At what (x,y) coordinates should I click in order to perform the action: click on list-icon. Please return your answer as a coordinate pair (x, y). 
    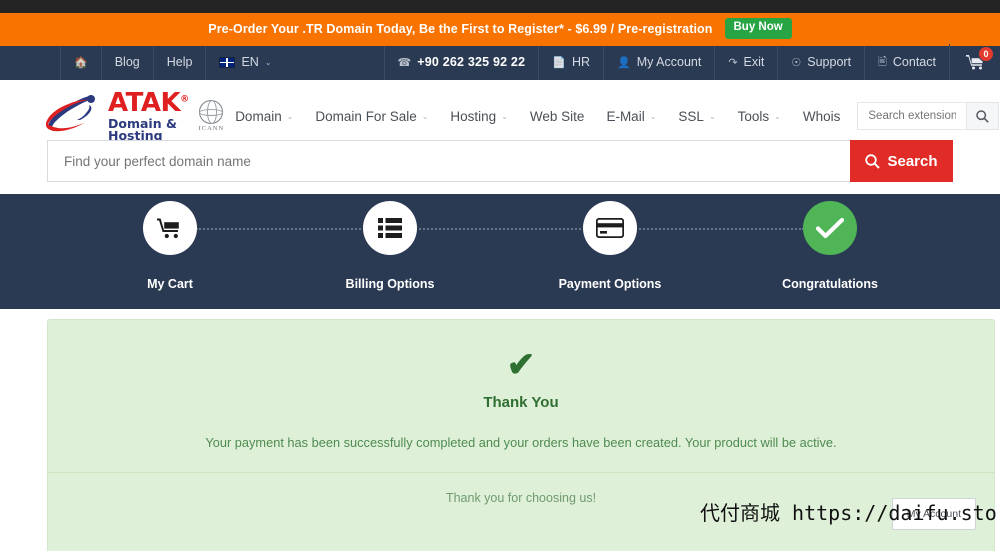
    Looking at the image, I should click on (390, 228).